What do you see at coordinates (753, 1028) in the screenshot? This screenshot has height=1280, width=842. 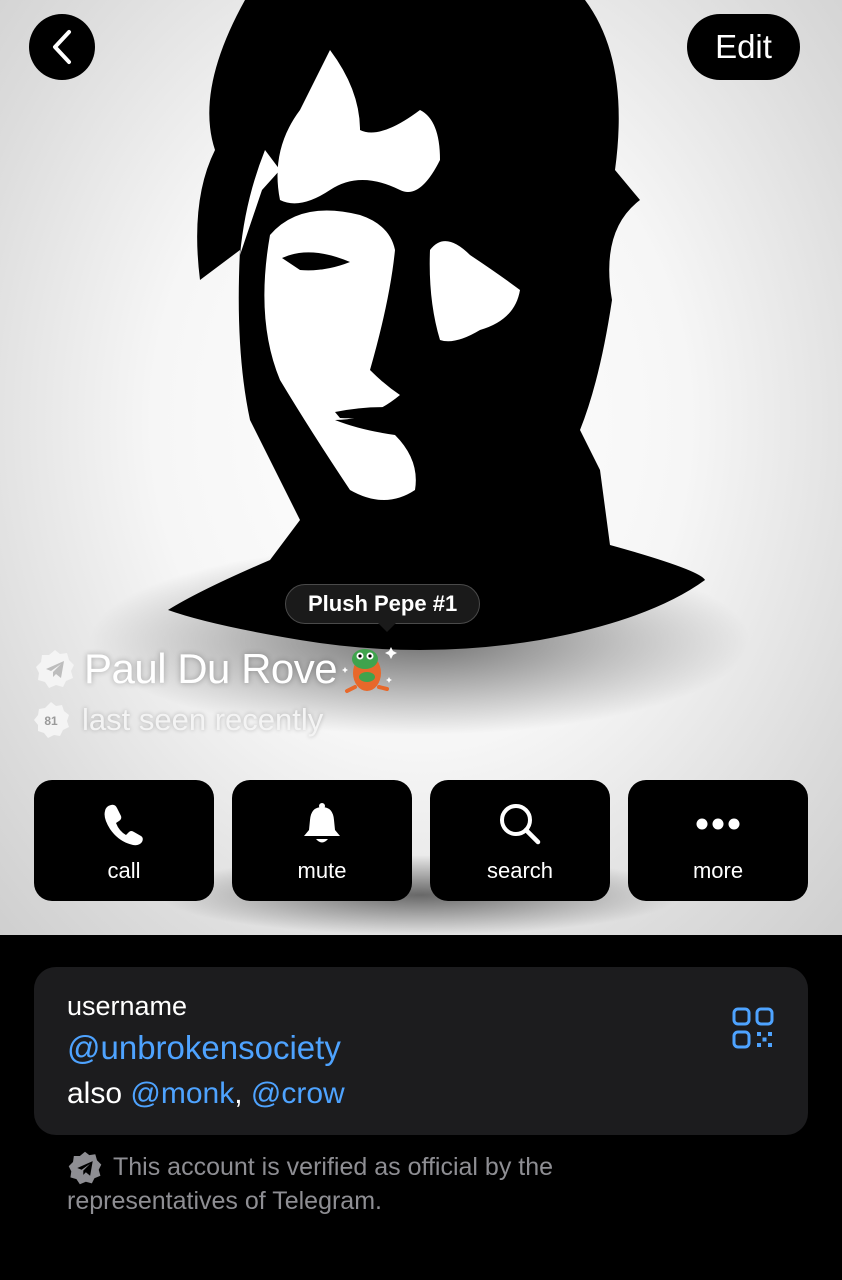 I see `qr-code-icon` at bounding box center [753, 1028].